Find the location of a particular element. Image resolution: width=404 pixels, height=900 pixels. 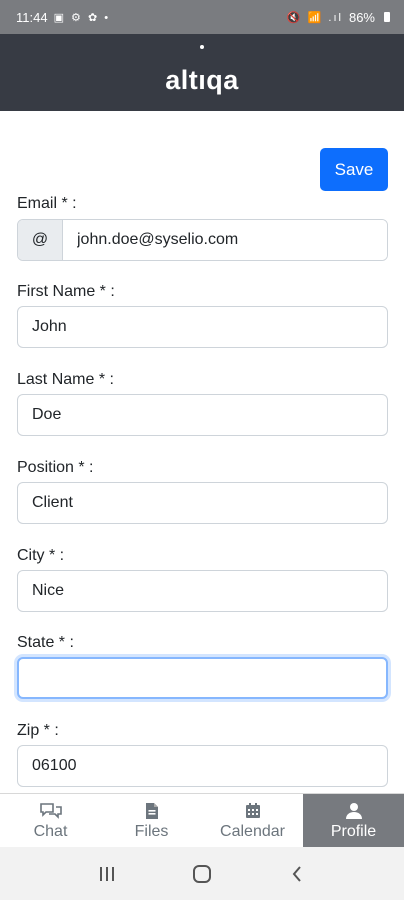

nav-item-files: Files is located at coordinates (151, 820).